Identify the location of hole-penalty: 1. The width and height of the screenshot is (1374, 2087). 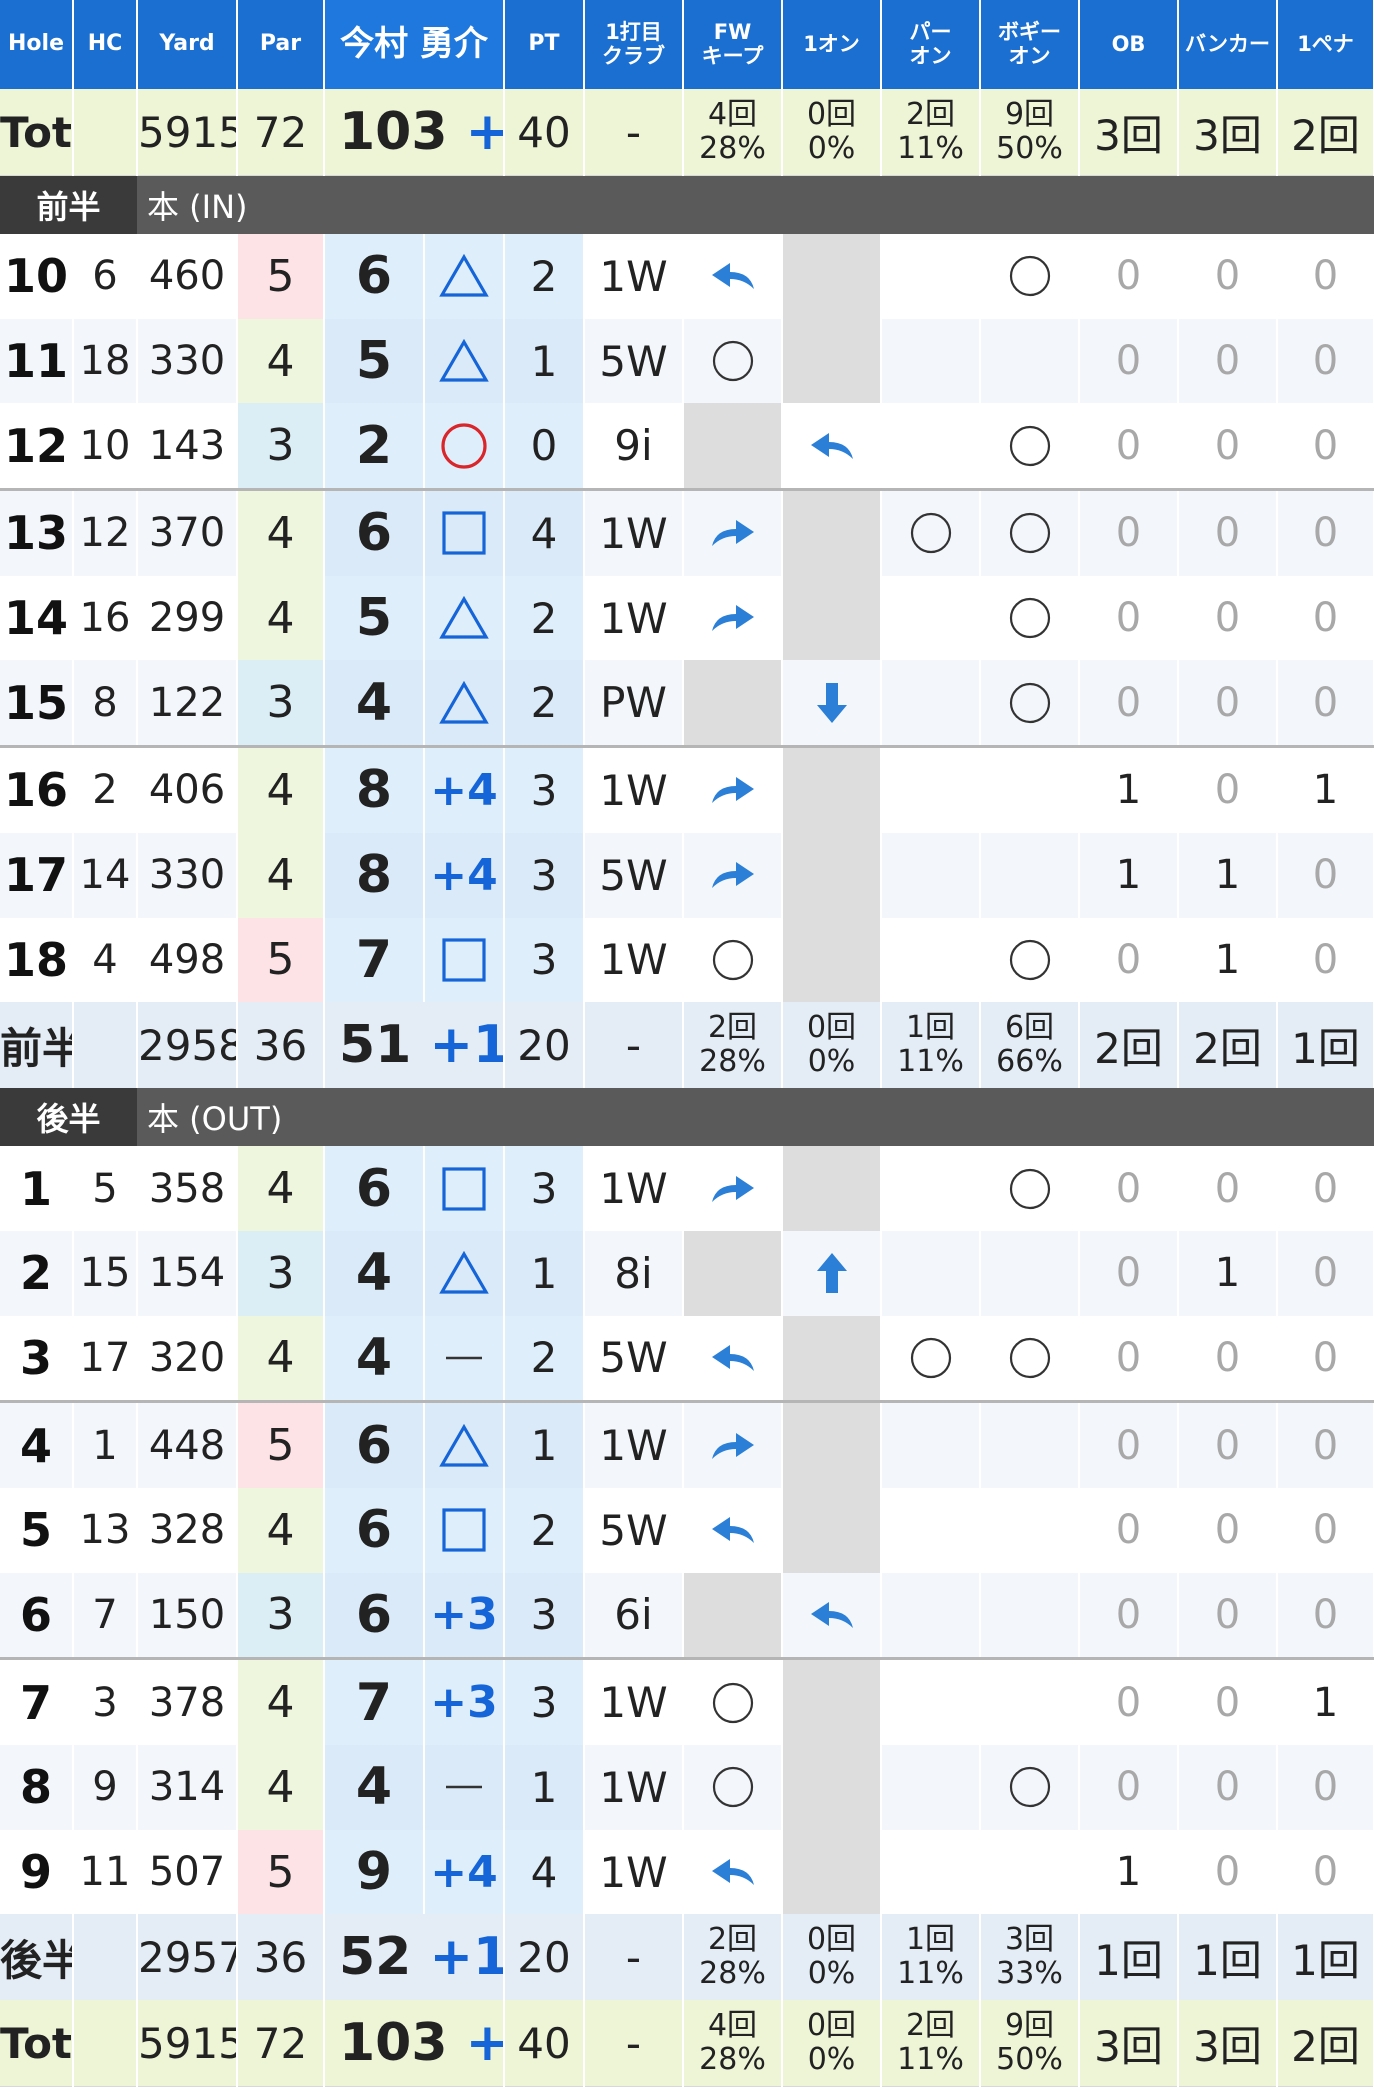
(1325, 789).